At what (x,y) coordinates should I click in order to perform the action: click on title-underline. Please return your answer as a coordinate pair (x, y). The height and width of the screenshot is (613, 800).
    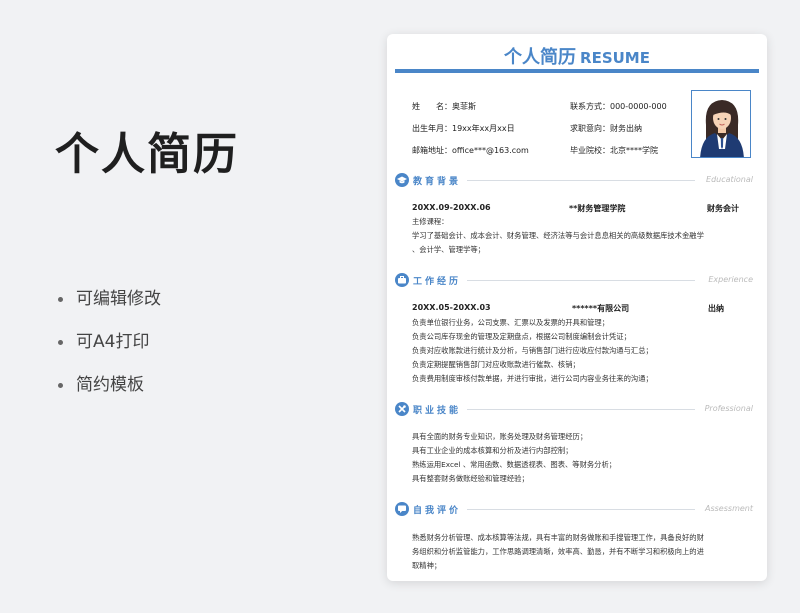
    Looking at the image, I should click on (577, 71).